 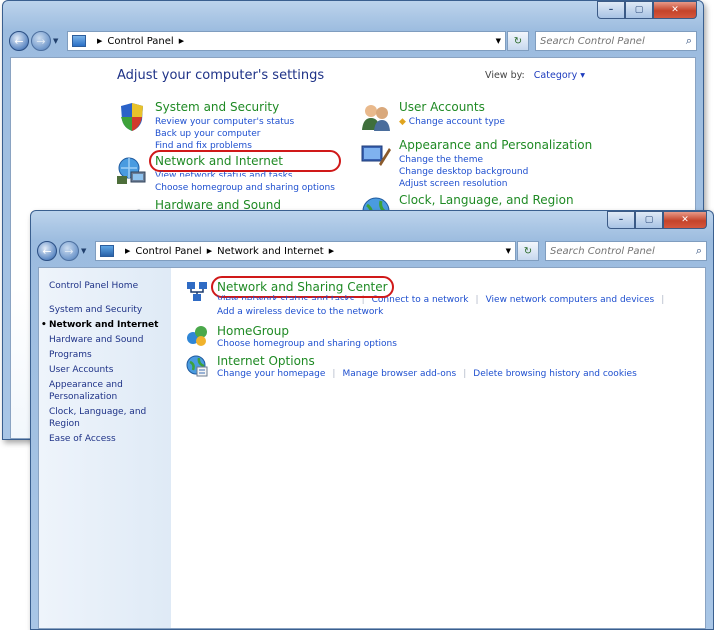 I want to click on sidebar-item-clock-region: Clock, Language, and Region, so click(x=110, y=418).